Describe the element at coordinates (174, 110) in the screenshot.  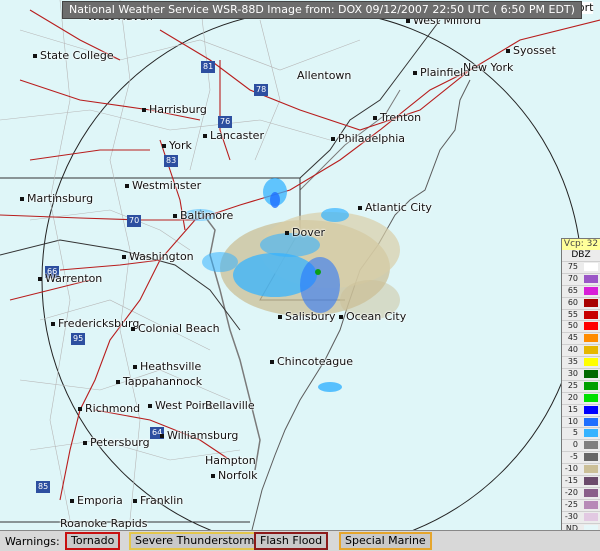
I see `city-harrisburg: Harrisburg` at that location.